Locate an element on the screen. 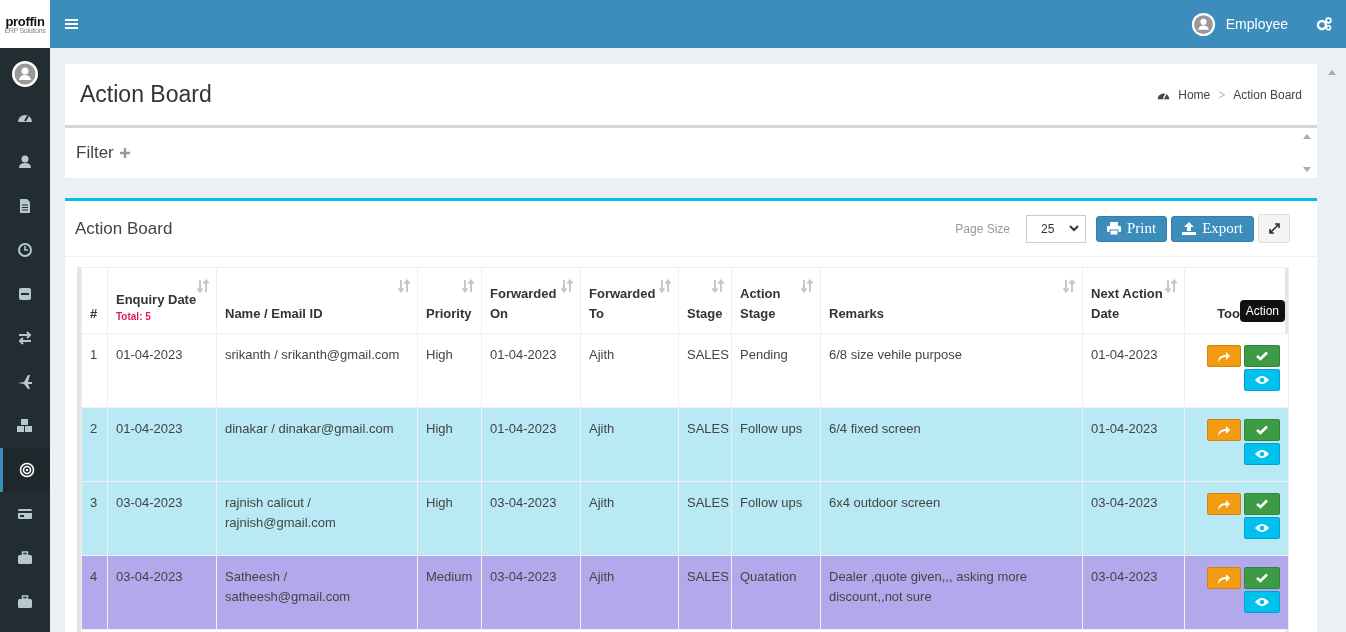 This screenshot has width=1346, height=632. table-cell: Medium is located at coordinates (449, 592).